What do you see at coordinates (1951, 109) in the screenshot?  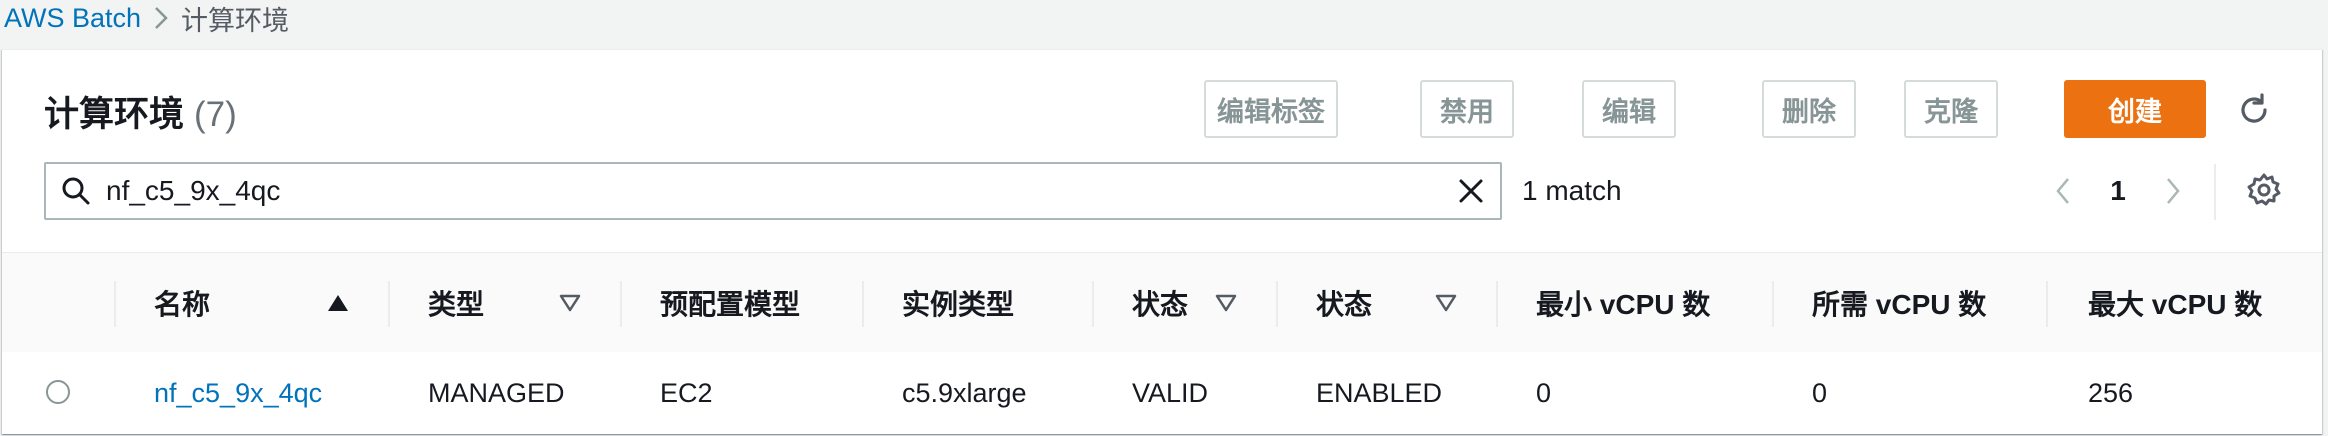 I see `clone-button: 克隆` at bounding box center [1951, 109].